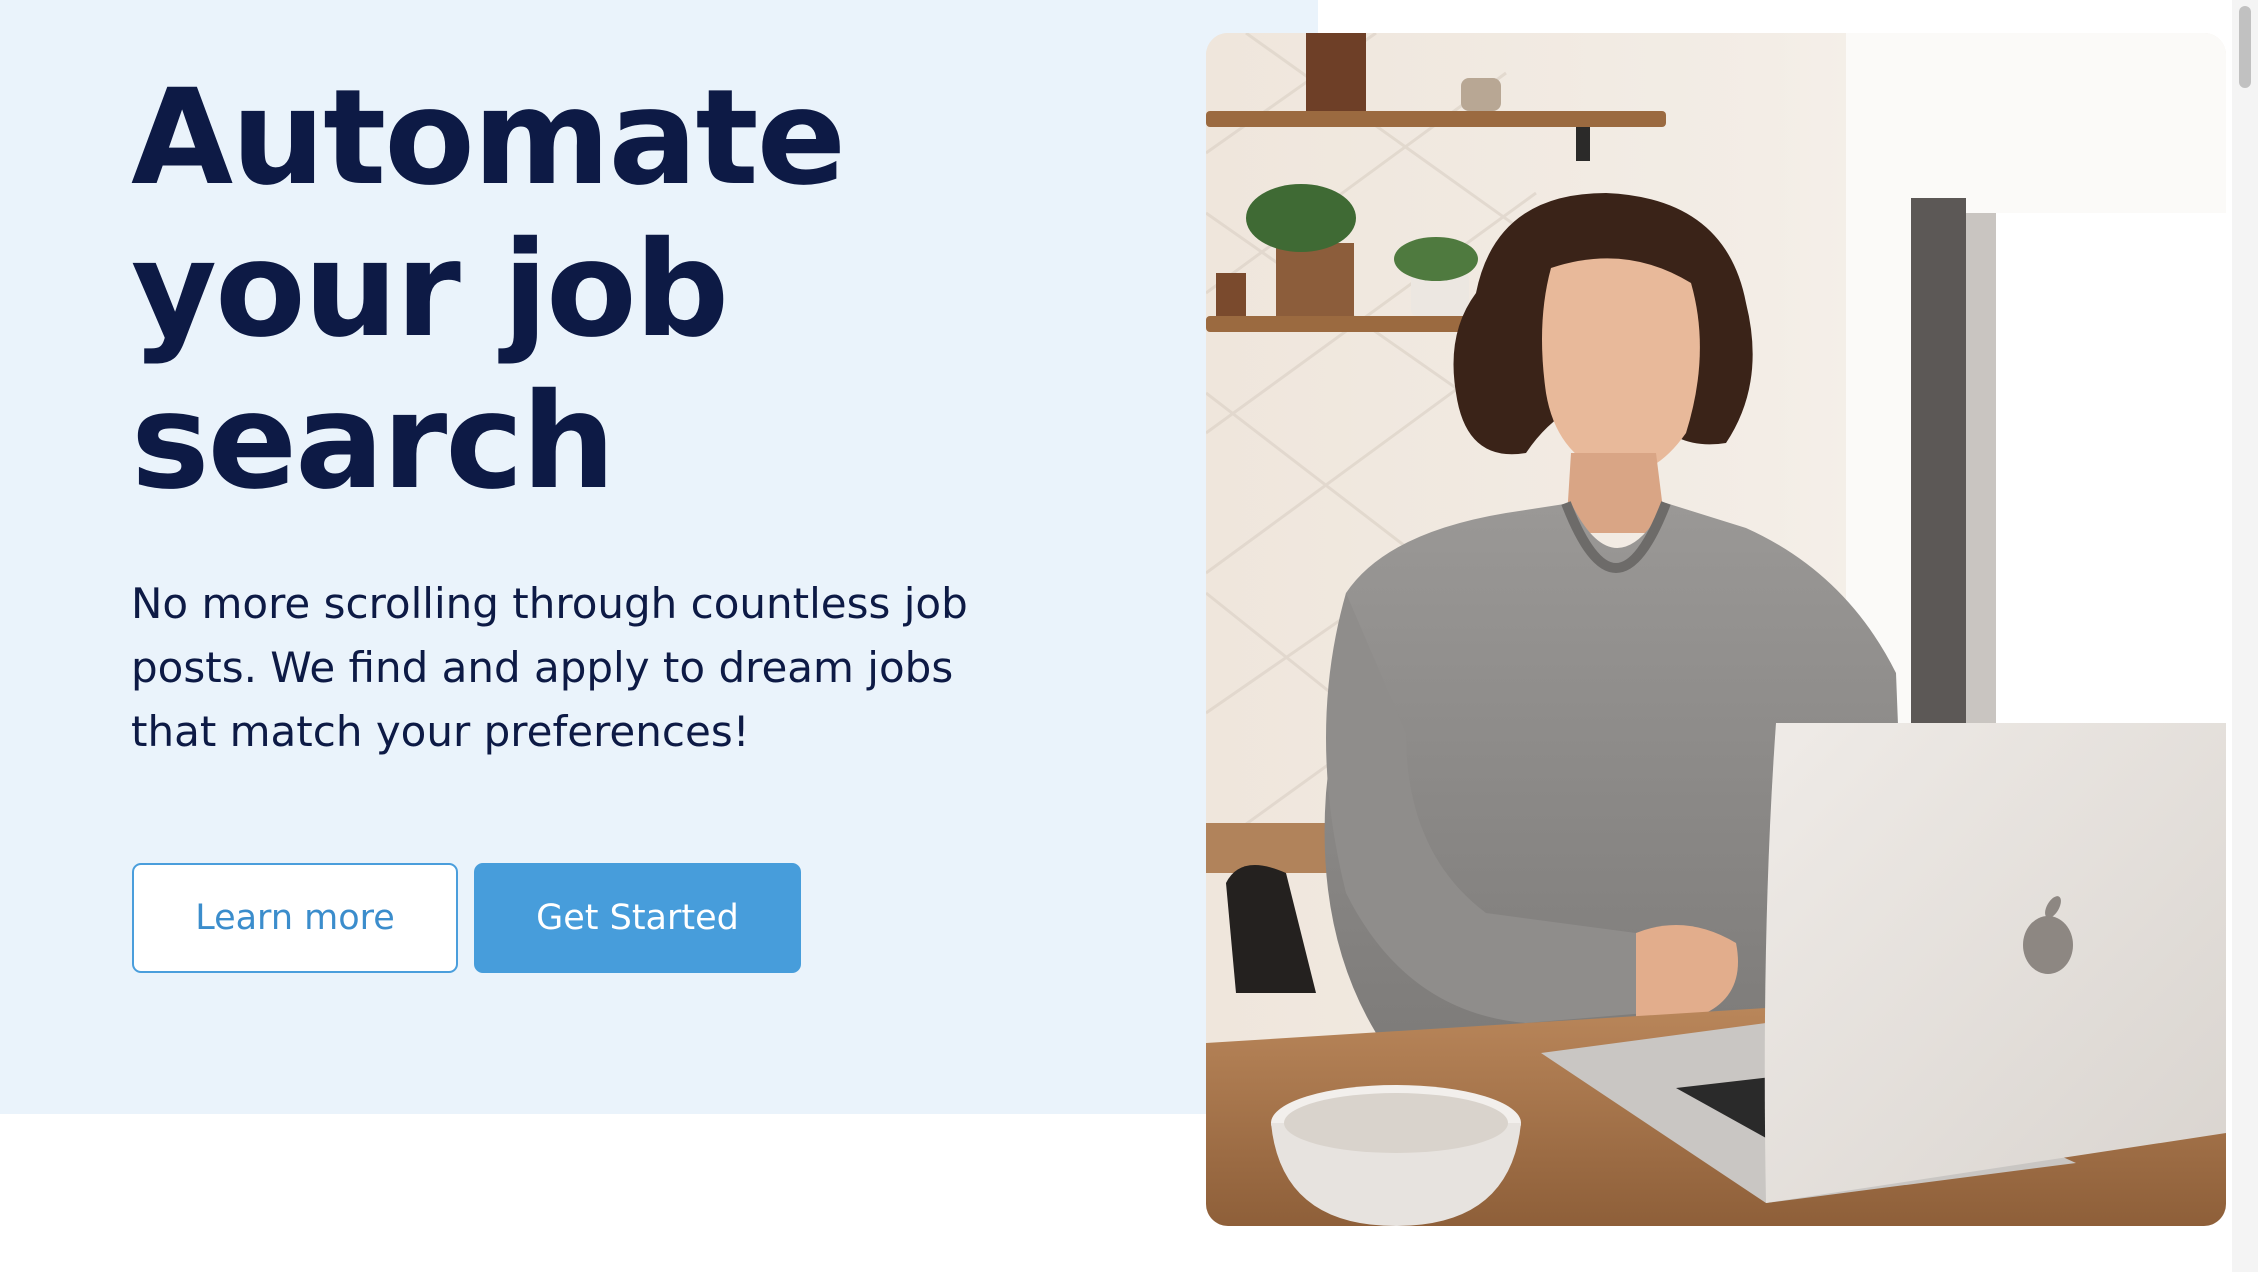  Describe the element at coordinates (2245, 47) in the screenshot. I see `scrollbar-thumb` at that location.